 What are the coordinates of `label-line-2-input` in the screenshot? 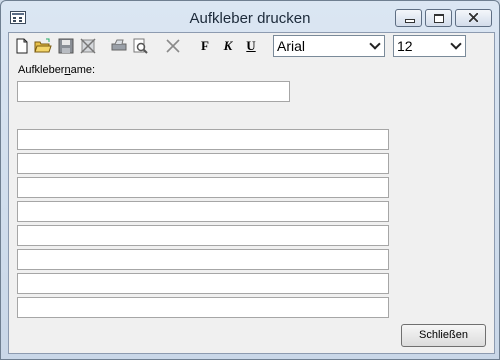 It's located at (203, 163).